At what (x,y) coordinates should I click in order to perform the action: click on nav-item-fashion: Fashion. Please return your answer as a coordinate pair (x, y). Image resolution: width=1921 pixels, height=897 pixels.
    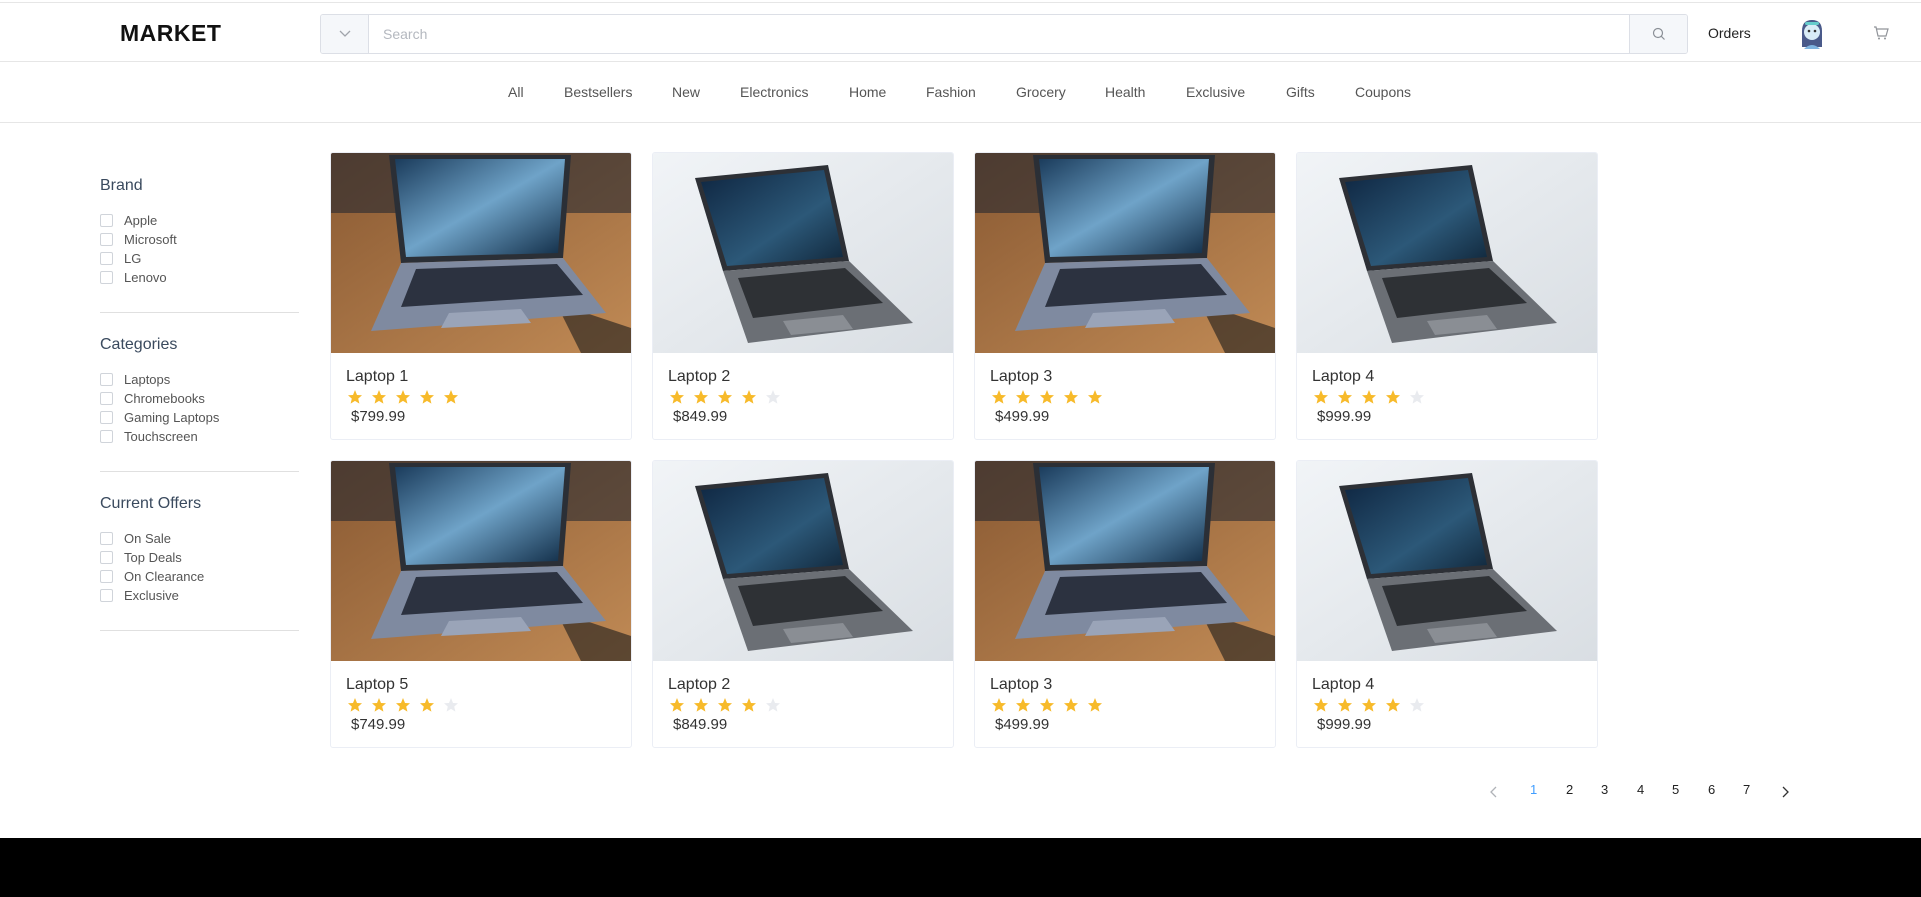
    Looking at the image, I should click on (951, 92).